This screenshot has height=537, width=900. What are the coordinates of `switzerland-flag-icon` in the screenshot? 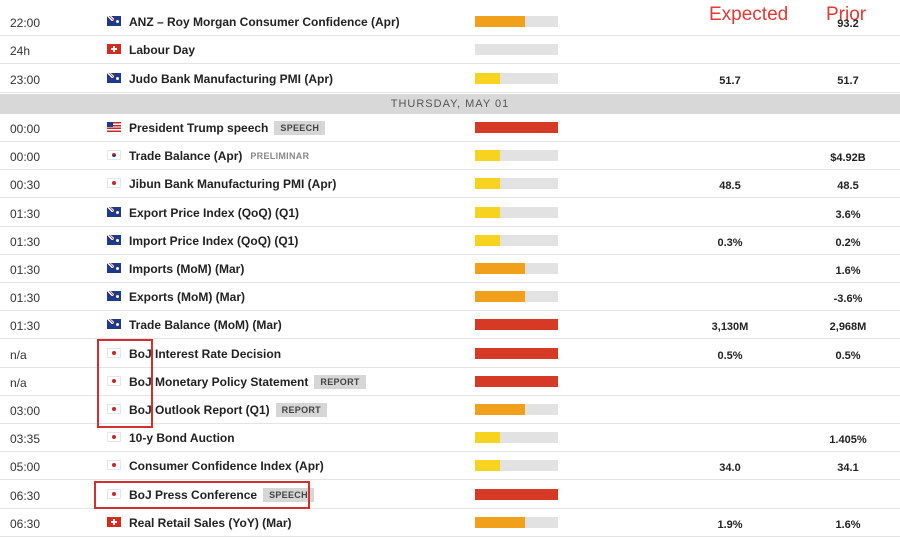 It's located at (114, 49).